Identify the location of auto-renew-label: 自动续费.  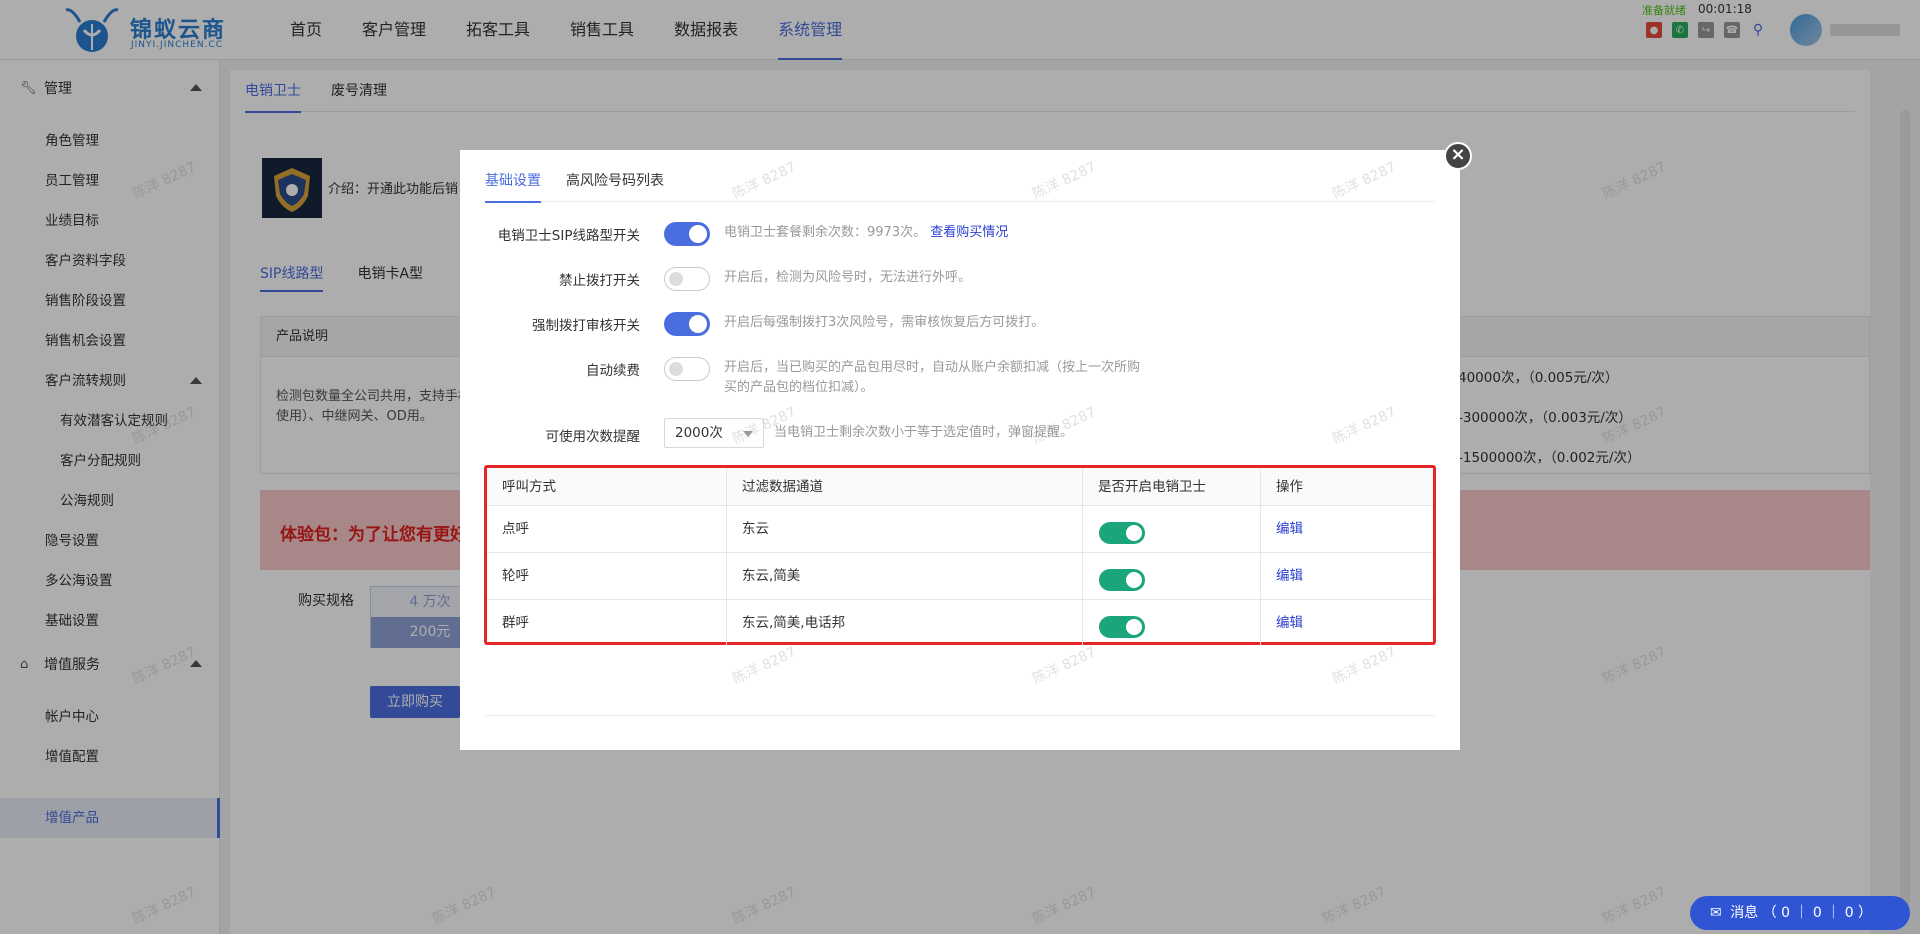
(613, 371).